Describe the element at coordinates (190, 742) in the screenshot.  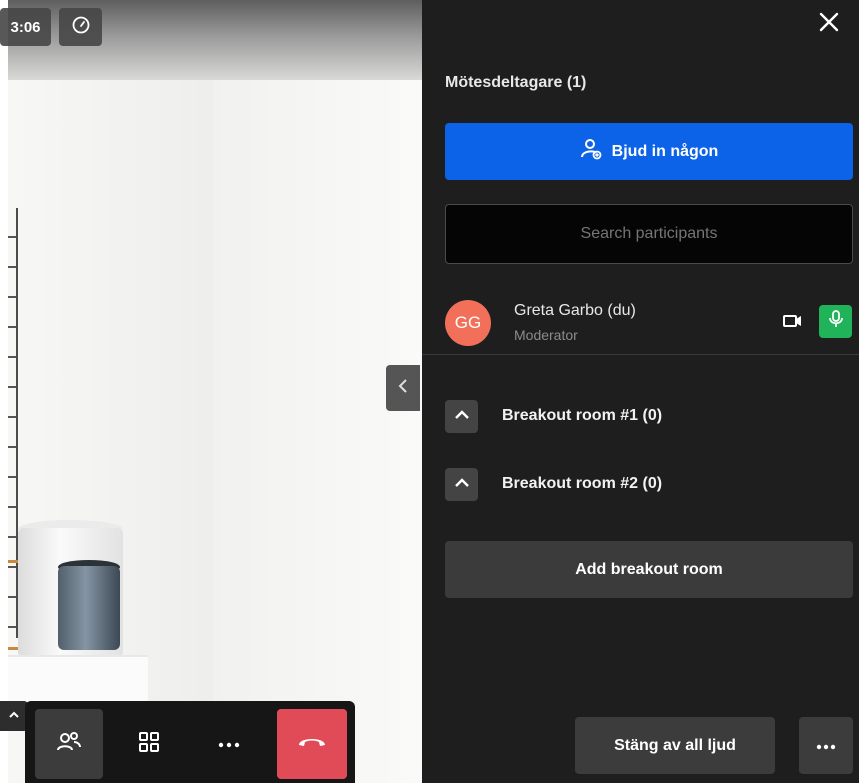
I see `meeting-toolbar` at that location.